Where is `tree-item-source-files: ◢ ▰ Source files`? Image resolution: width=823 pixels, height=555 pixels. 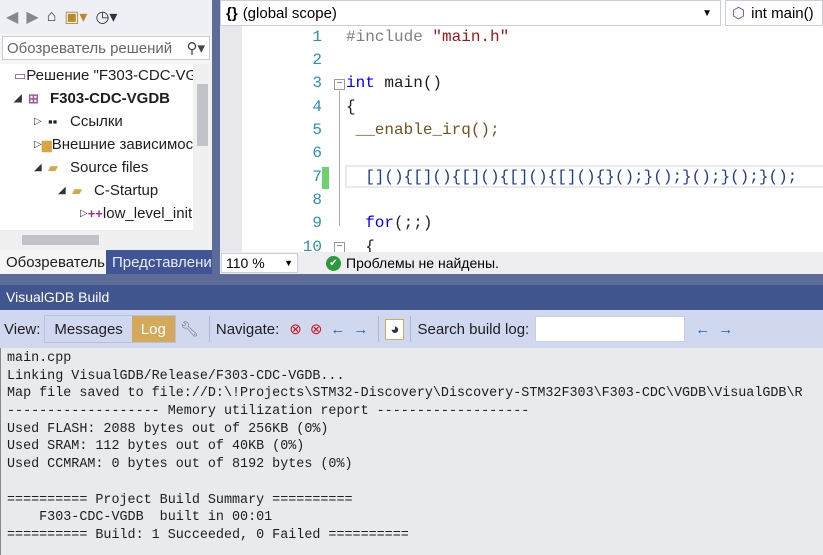
tree-item-source-files: ◢ ▰ Source files is located at coordinates (96, 167).